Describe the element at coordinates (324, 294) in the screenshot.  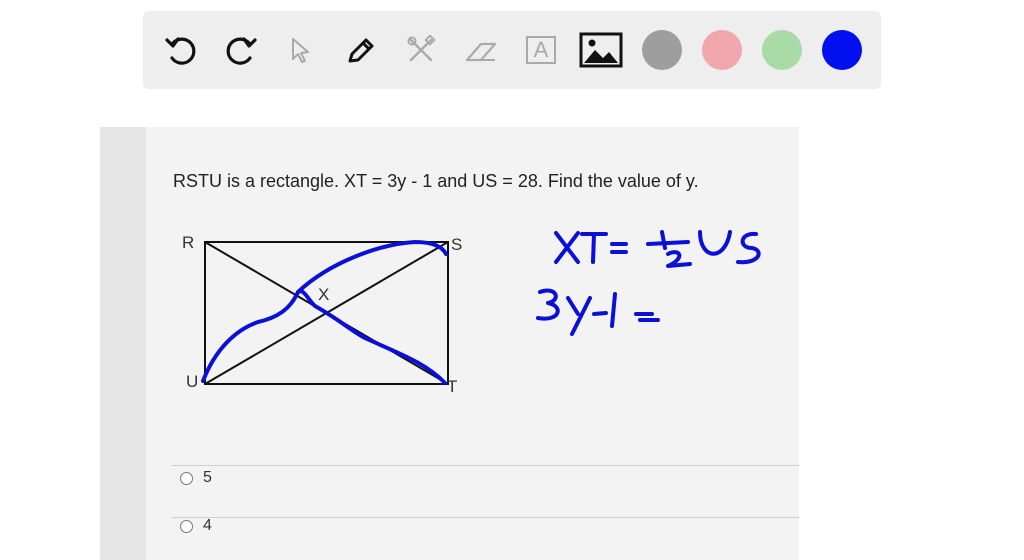
I see `vertex-label-x: X` at that location.